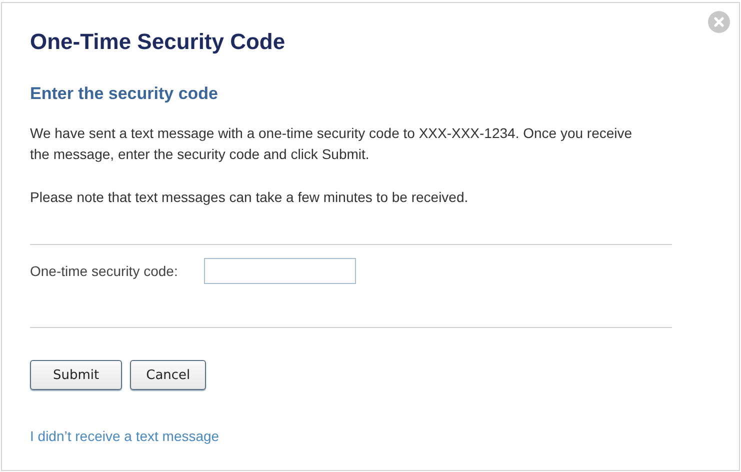  Describe the element at coordinates (168, 375) in the screenshot. I see `cancel-button: Cancel` at that location.